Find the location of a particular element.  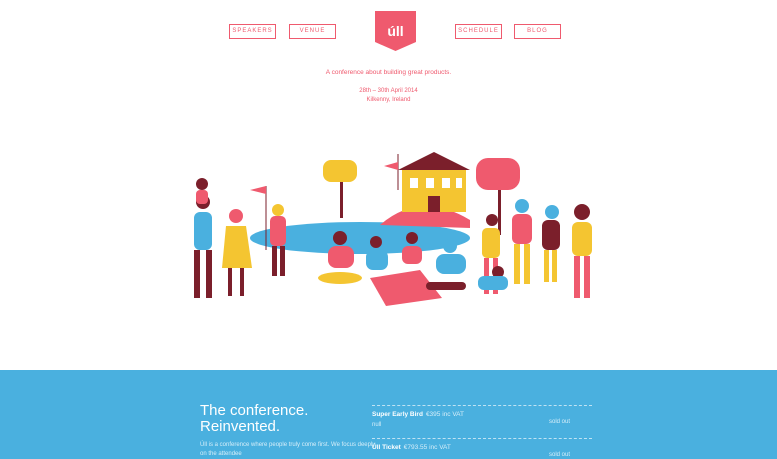

ticket-name: Super Early Bird €395 inc VAT is located at coordinates (418, 414).